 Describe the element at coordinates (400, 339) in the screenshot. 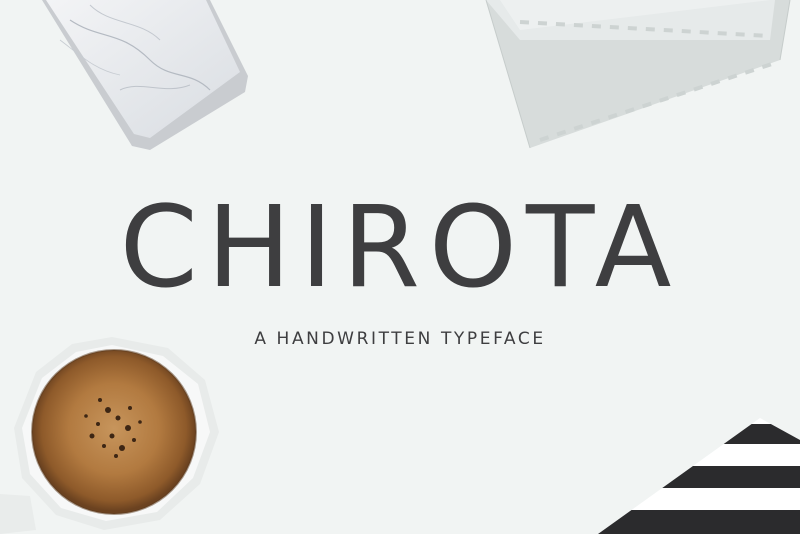

I see `typeface-subtitle: A HANDWRITTEN TYPEFACE` at that location.